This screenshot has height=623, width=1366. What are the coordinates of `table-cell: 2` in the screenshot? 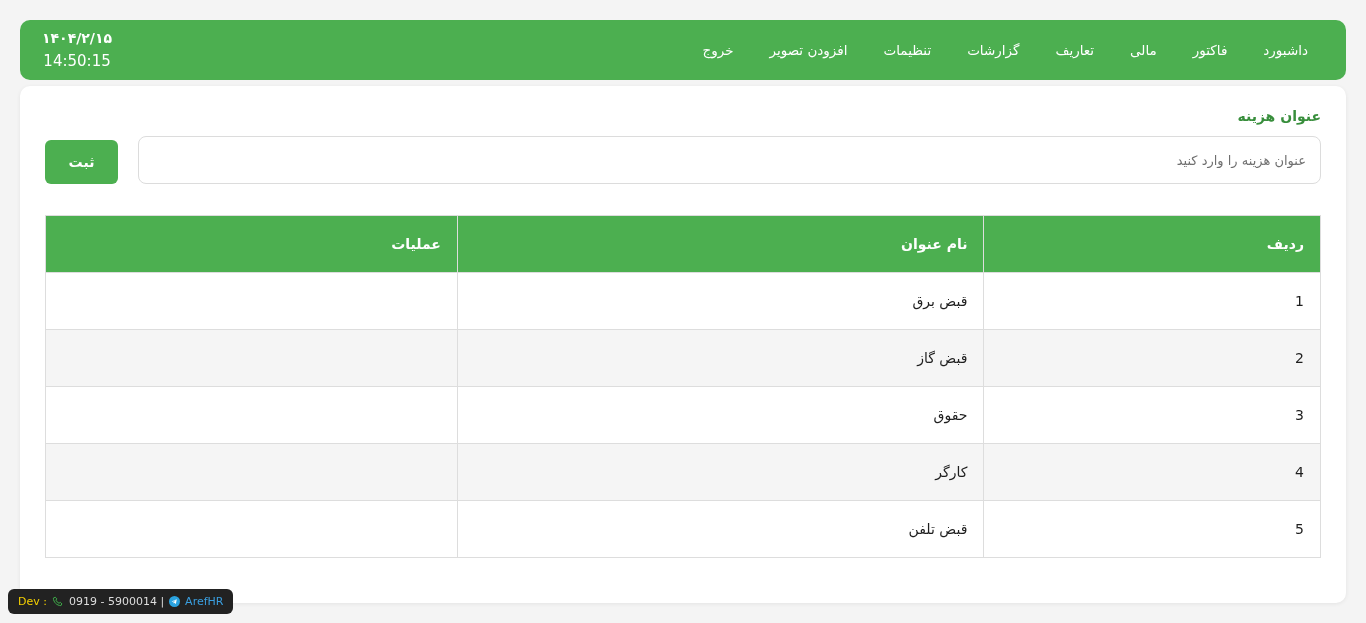 It's located at (1152, 358).